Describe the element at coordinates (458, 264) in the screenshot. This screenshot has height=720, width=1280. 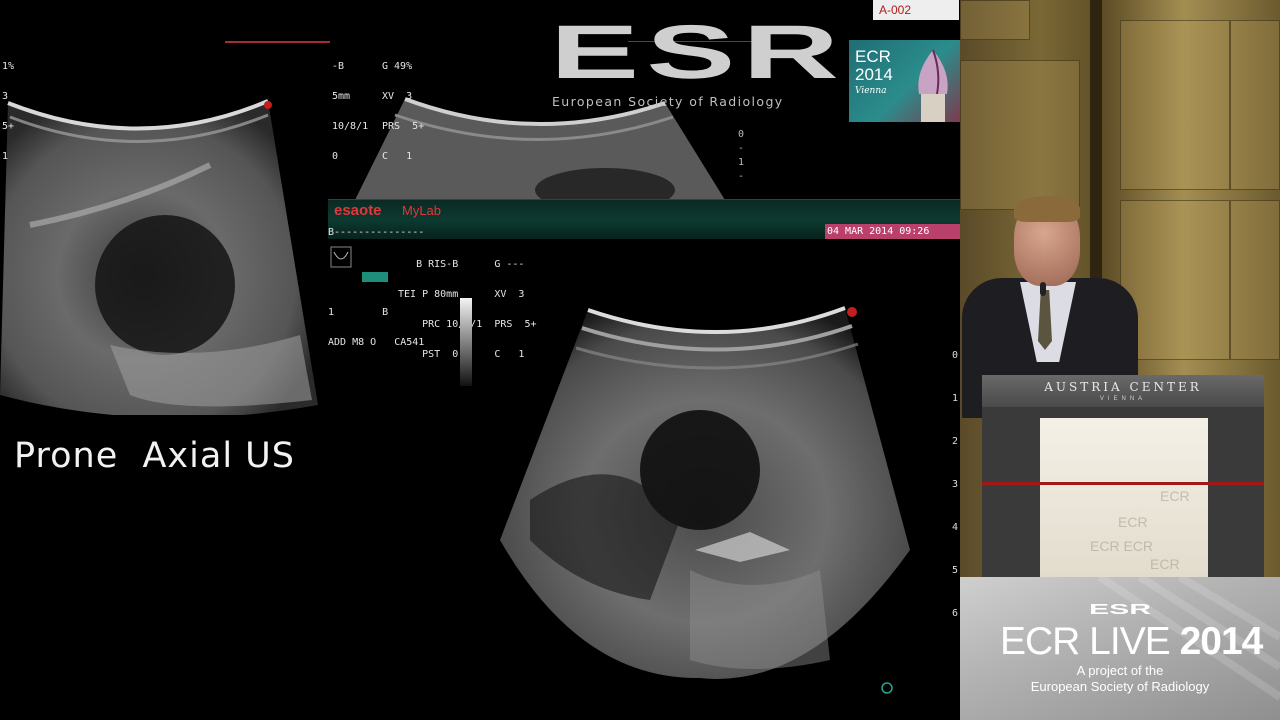
I see `param-line: B RIS-B G ---` at that location.